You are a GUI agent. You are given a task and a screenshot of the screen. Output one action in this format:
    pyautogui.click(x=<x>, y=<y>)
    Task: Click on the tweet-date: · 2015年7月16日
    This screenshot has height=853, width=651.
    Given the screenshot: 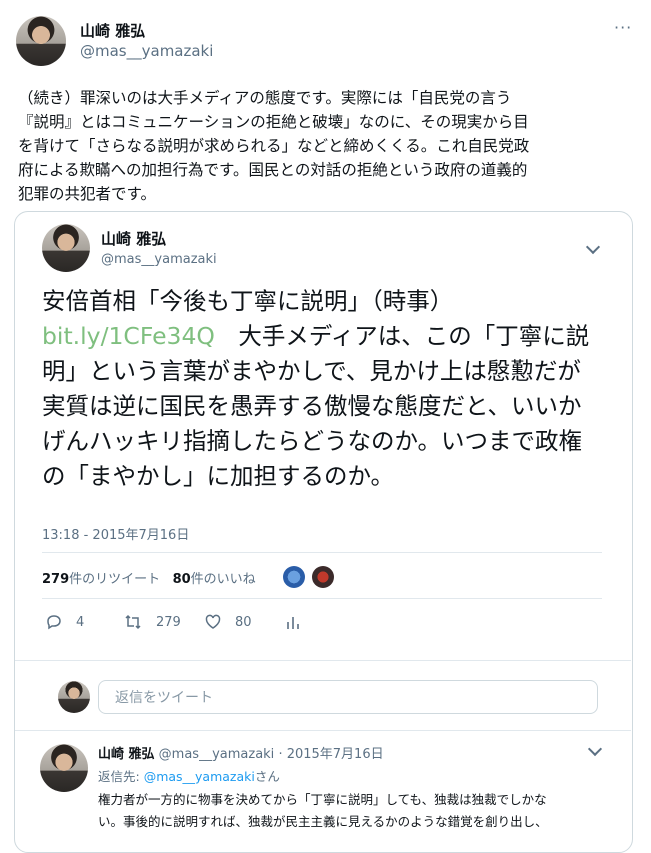 What is the action you would take?
    pyautogui.click(x=330, y=754)
    